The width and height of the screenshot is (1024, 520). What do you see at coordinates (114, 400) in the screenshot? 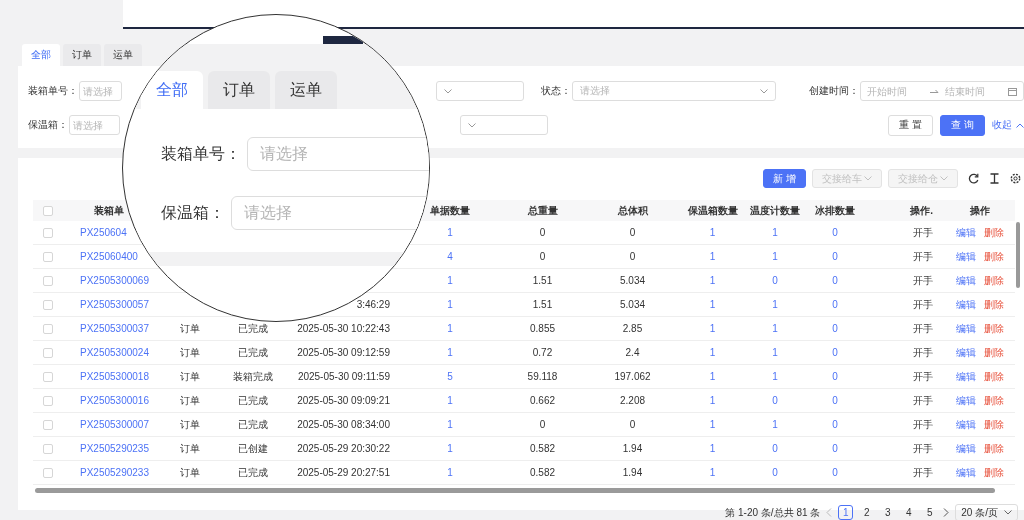
I see `order-link: PX2505300016` at bounding box center [114, 400].